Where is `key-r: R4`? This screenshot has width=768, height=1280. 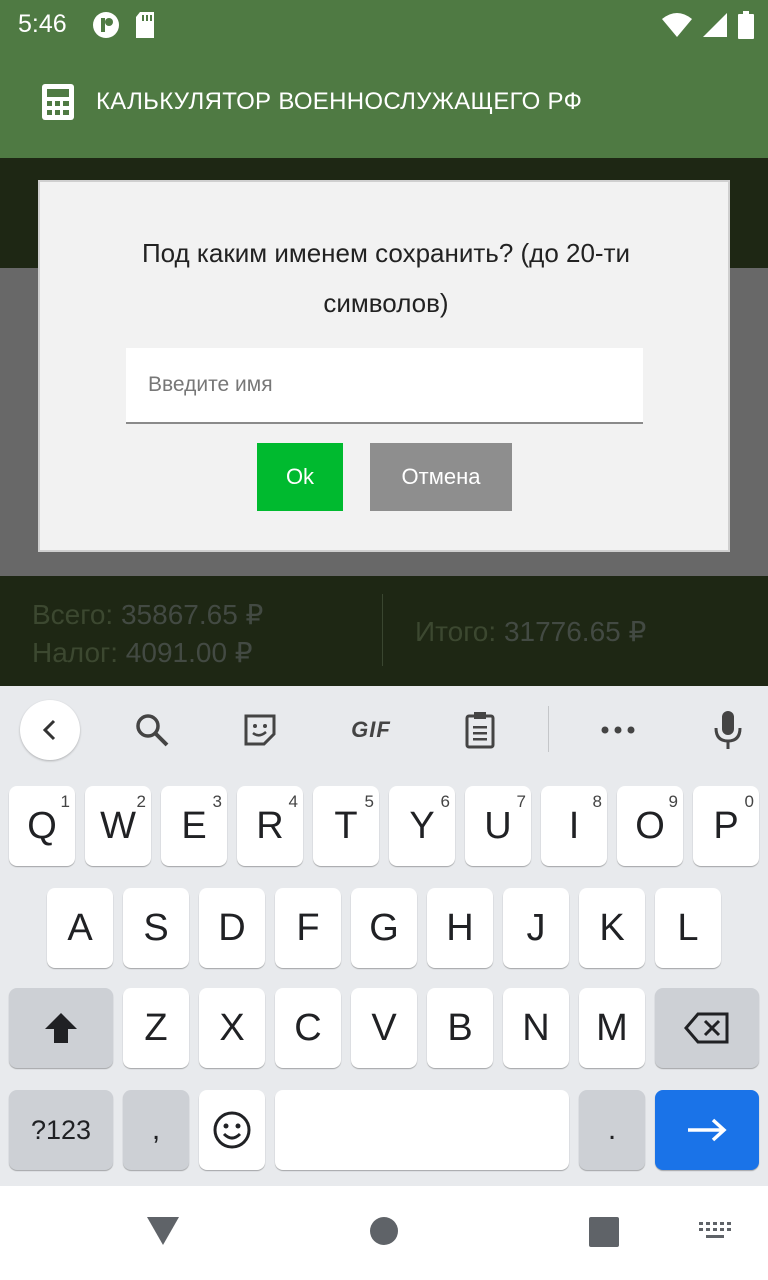 key-r: R4 is located at coordinates (270, 826).